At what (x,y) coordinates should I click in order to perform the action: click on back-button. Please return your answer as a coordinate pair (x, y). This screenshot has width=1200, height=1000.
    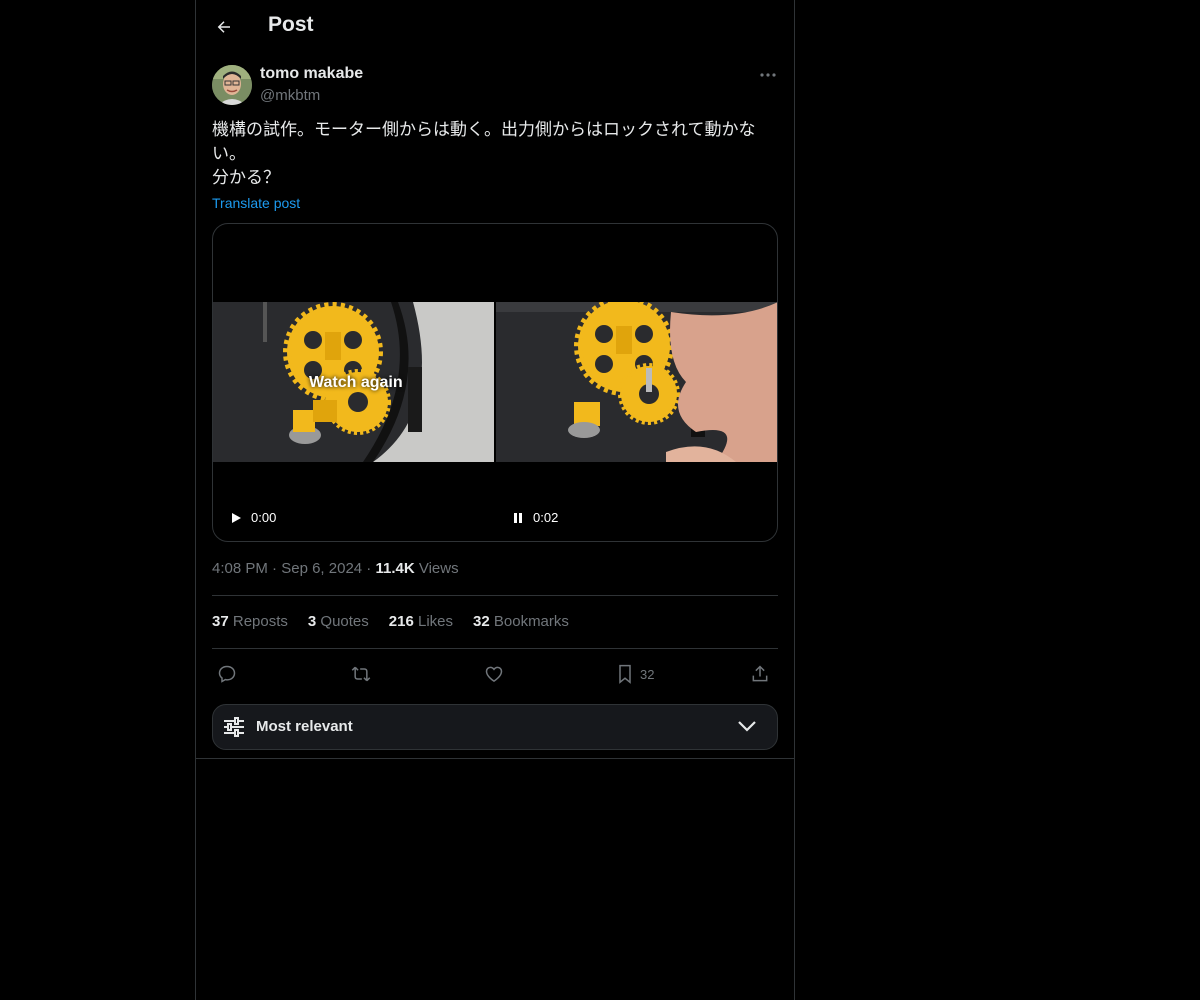
    Looking at the image, I should click on (224, 27).